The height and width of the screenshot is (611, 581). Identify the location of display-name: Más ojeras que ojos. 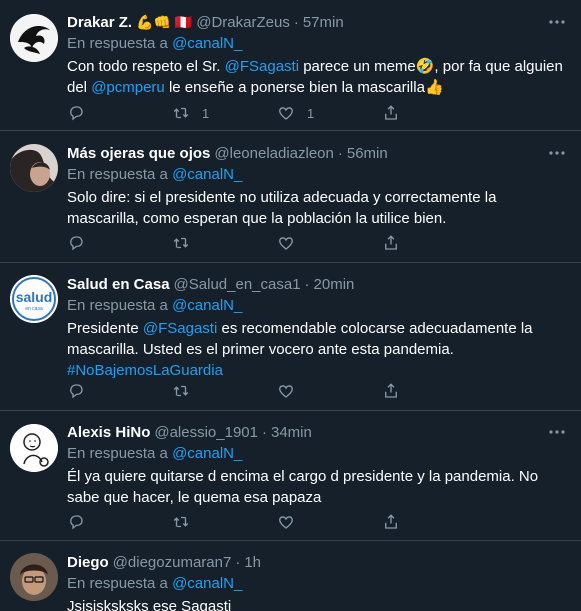
(138, 153).